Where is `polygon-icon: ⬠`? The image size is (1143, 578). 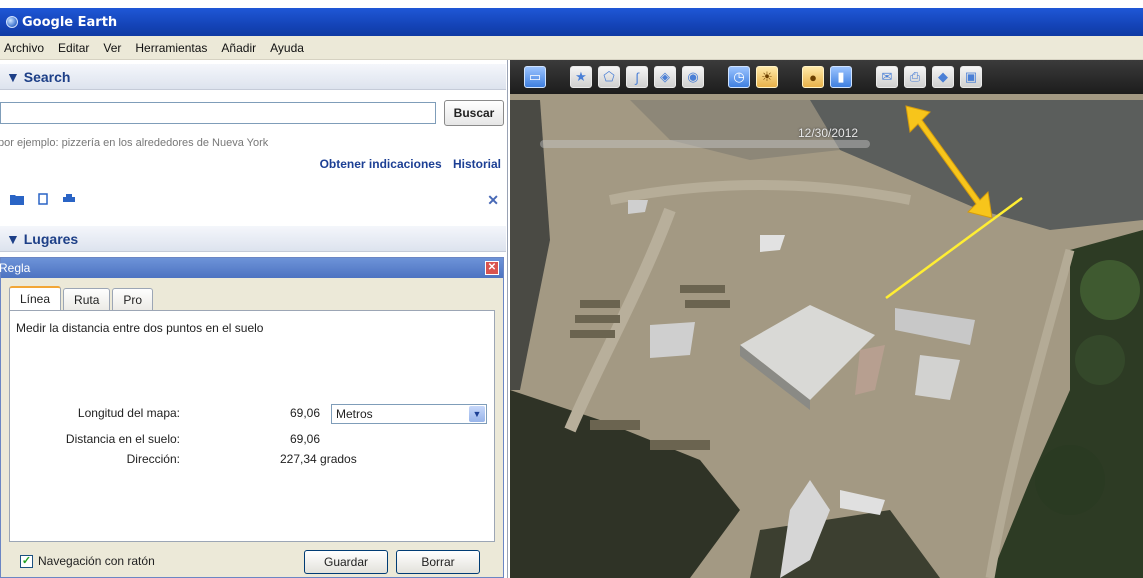
polygon-icon: ⬠ is located at coordinates (609, 77).